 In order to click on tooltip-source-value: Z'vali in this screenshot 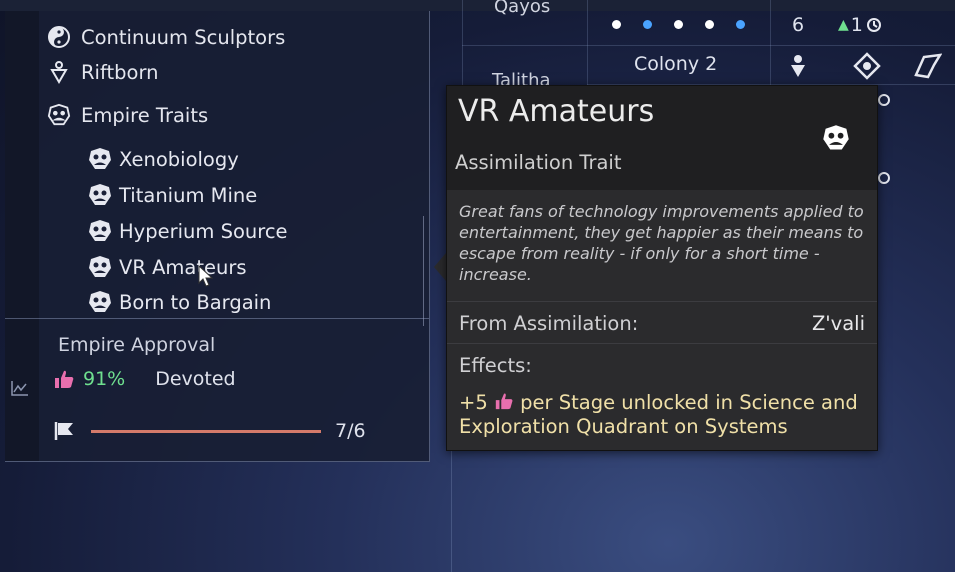, I will do `click(838, 323)`.